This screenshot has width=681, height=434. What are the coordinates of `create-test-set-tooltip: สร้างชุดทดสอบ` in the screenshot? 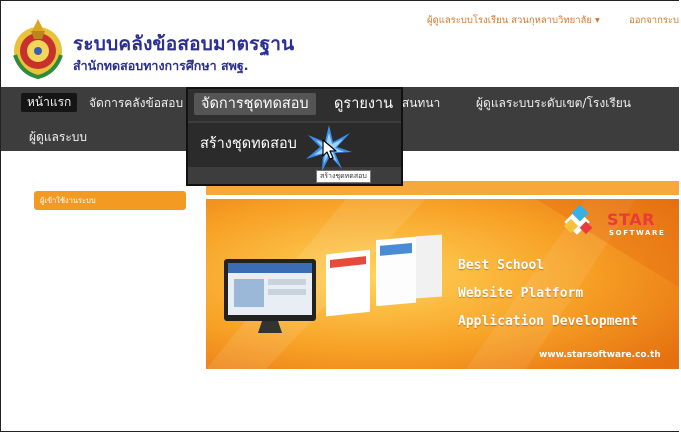 It's located at (343, 176).